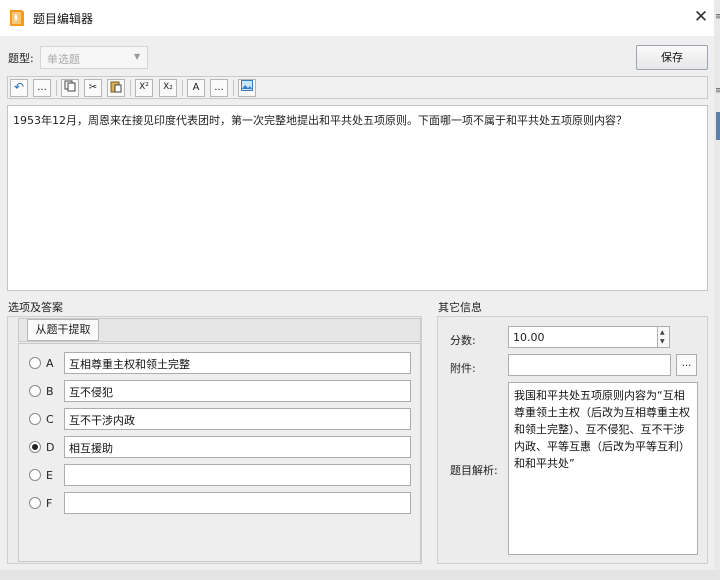 This screenshot has height=580, width=720. What do you see at coordinates (237, 503) in the screenshot?
I see `option-f-input` at bounding box center [237, 503].